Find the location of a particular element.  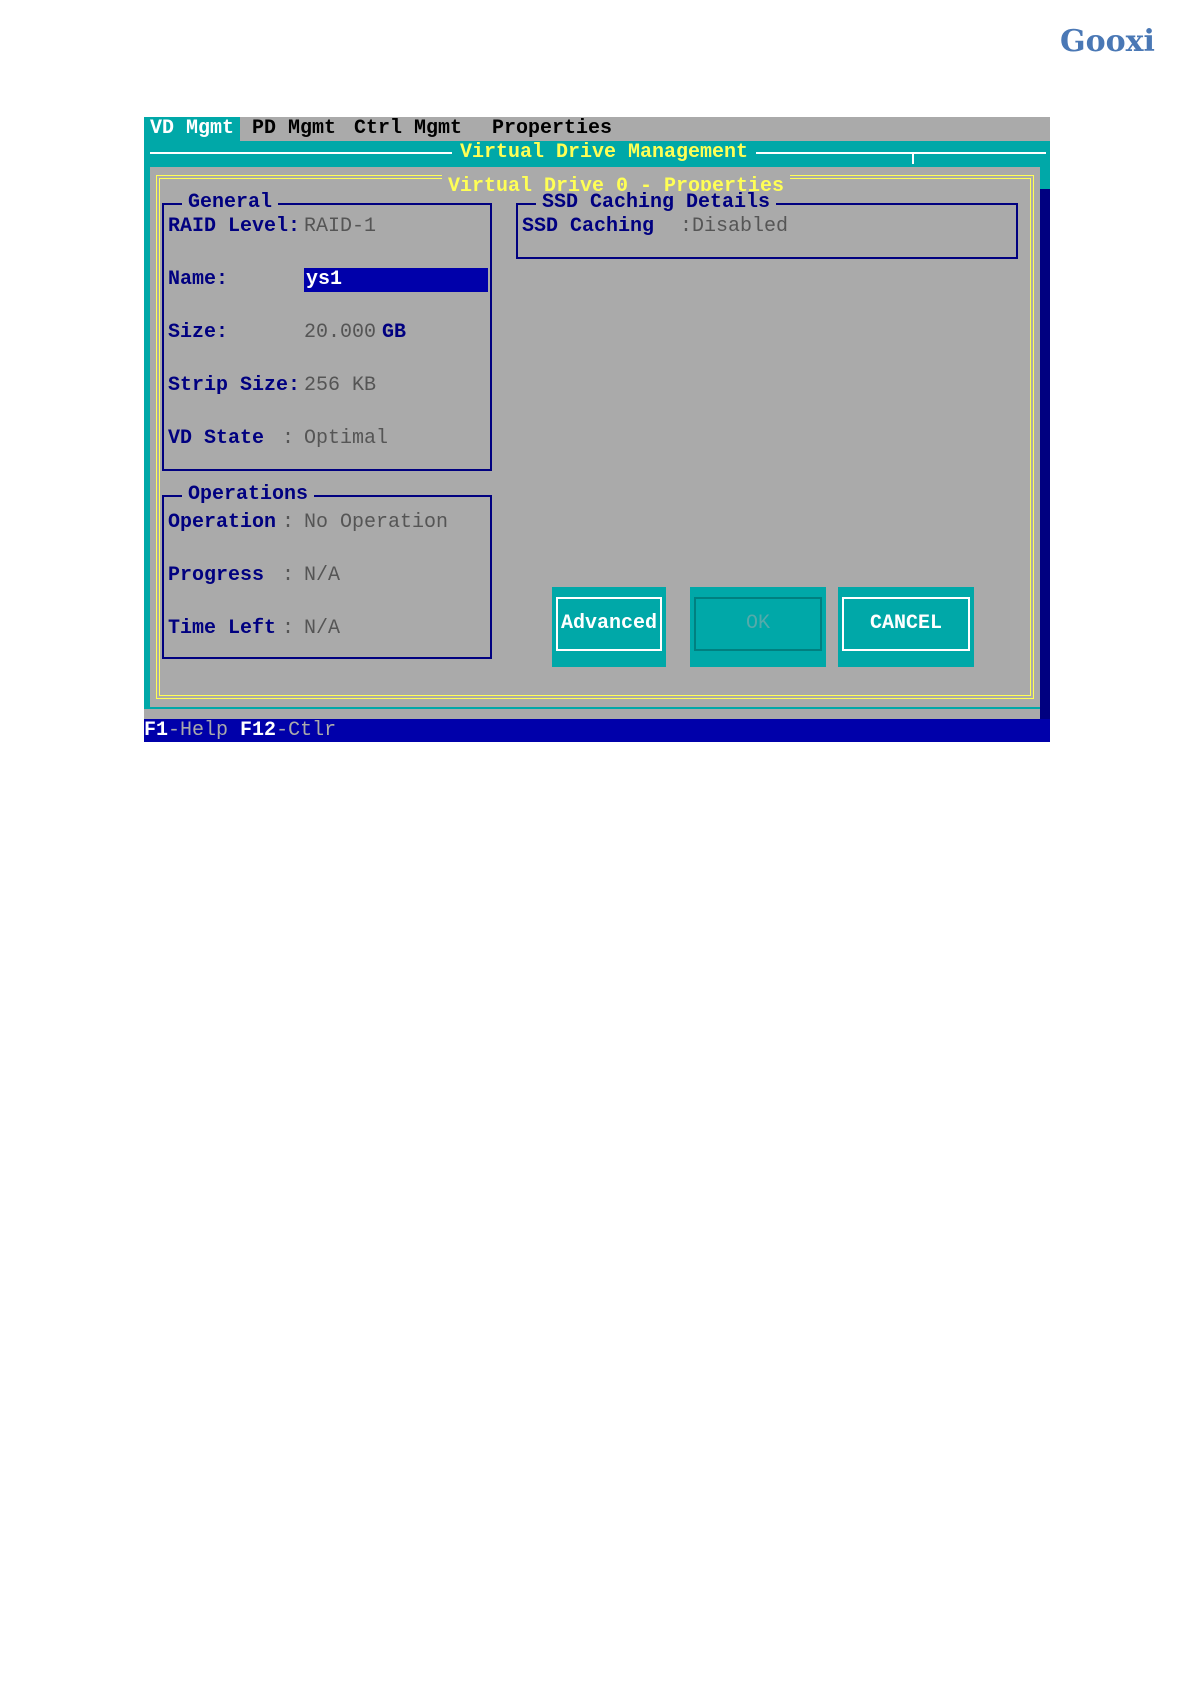

operations-group-title: Operations is located at coordinates (248, 495).